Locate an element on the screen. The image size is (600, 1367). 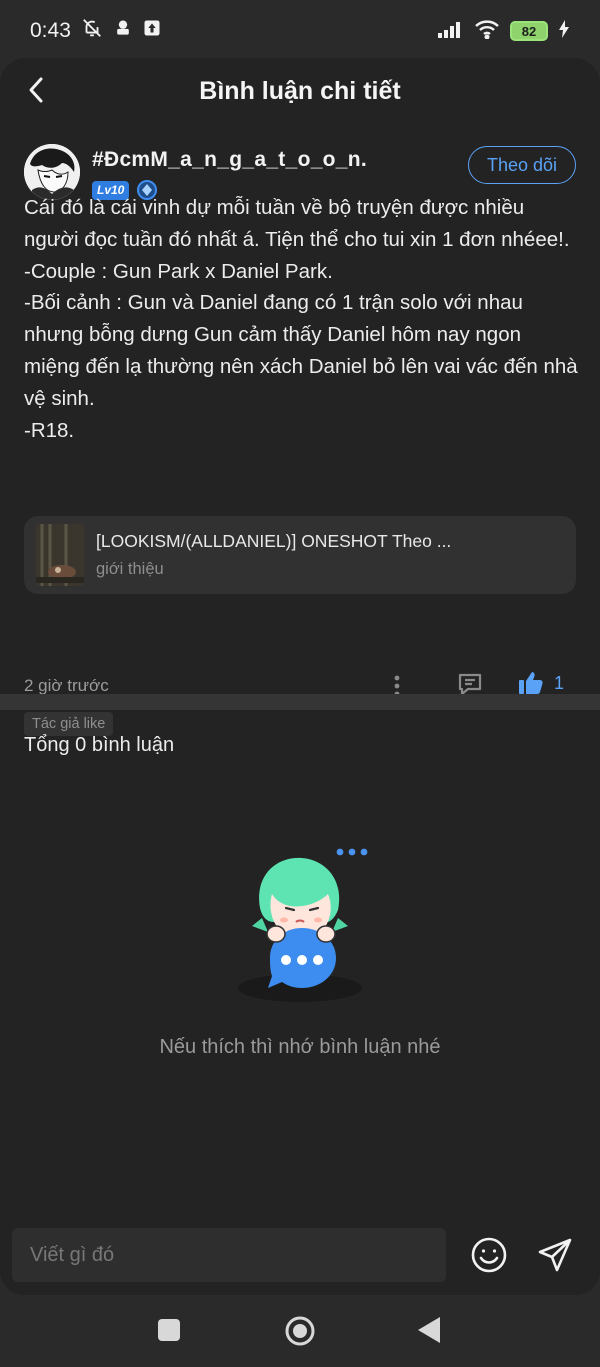
chevron-left-icon is located at coordinates (36, 90).